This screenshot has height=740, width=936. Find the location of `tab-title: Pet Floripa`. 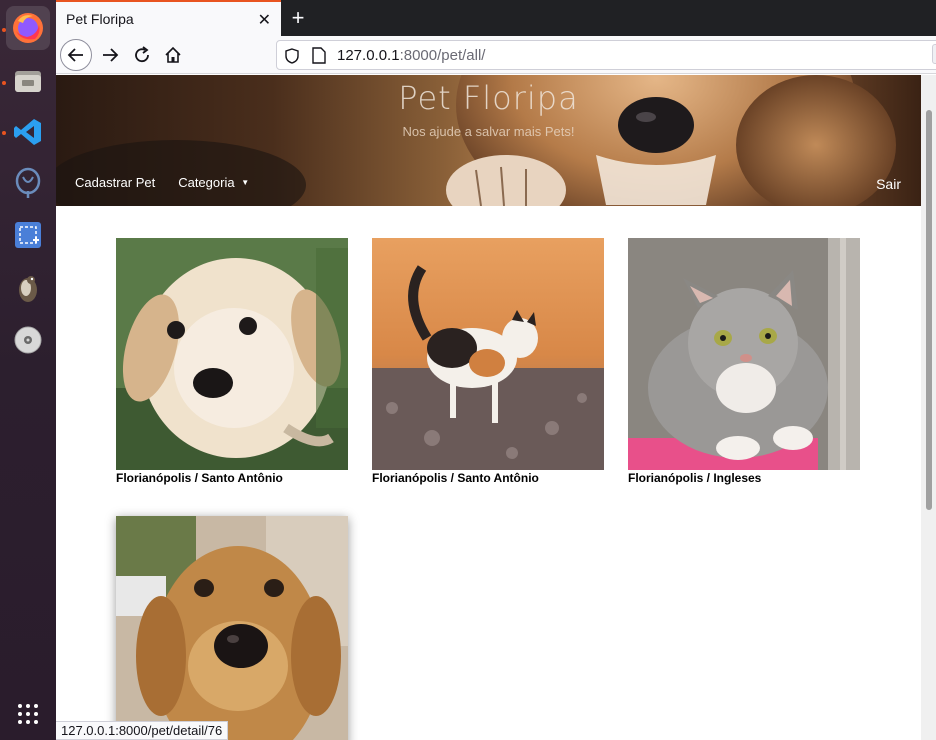

tab-title: Pet Floripa is located at coordinates (100, 19).